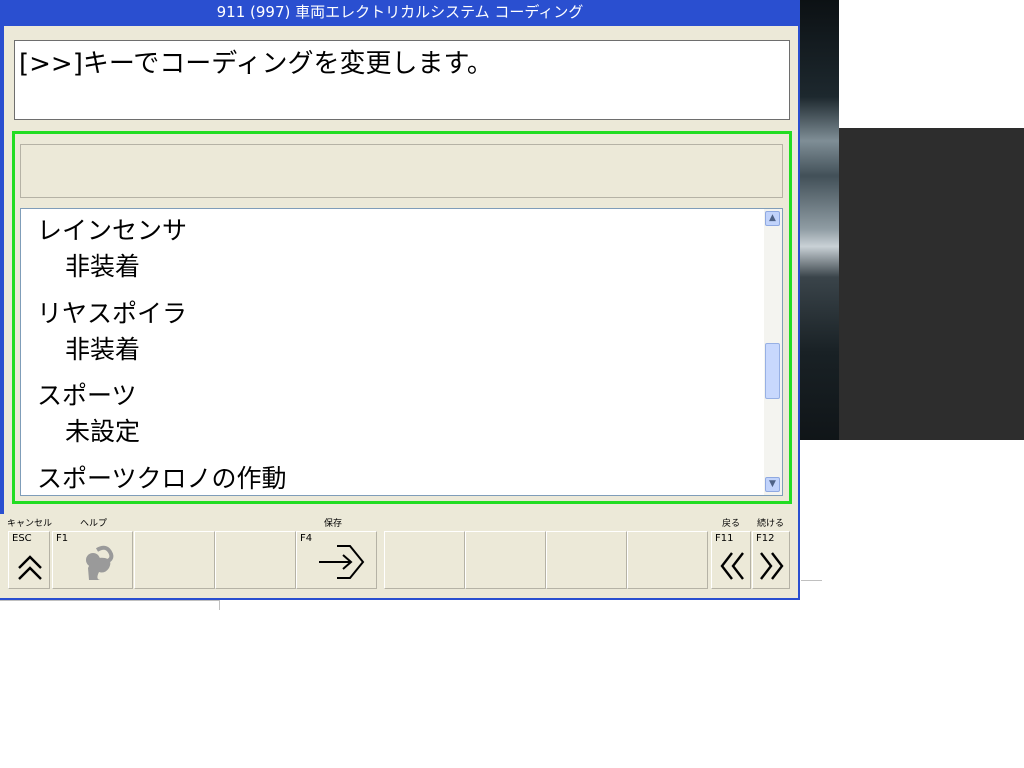 The width and height of the screenshot is (1024, 768). Describe the element at coordinates (255, 560) in the screenshot. I see `f3-key-empty` at that location.